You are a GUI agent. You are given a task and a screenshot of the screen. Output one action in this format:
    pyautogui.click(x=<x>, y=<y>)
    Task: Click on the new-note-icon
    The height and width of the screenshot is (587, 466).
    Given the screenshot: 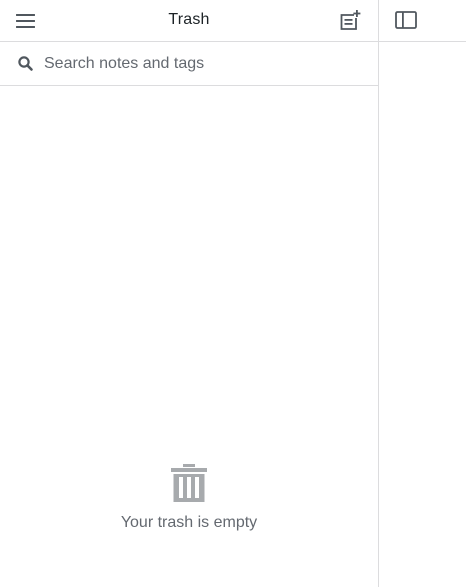 What is the action you would take?
    pyautogui.click(x=350, y=20)
    